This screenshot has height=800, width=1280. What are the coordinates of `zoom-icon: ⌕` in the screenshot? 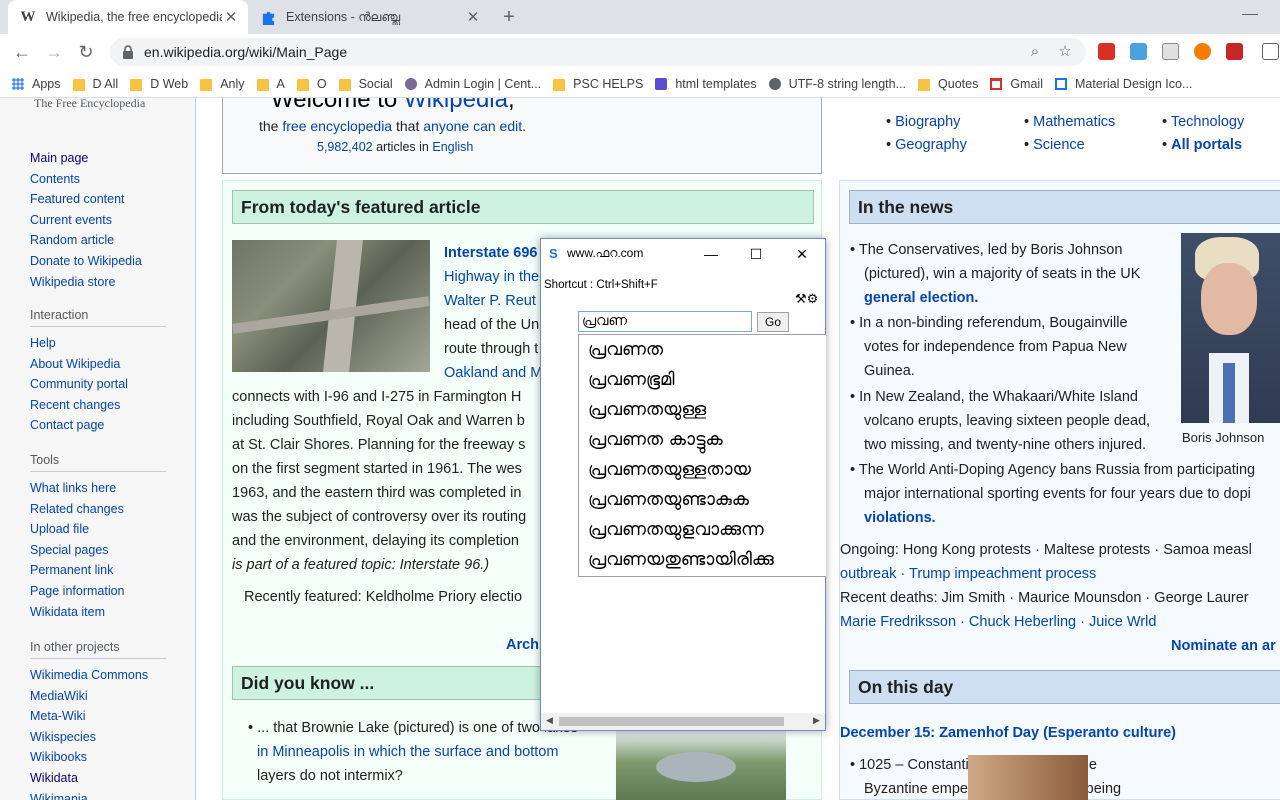 It's located at (1035, 52).